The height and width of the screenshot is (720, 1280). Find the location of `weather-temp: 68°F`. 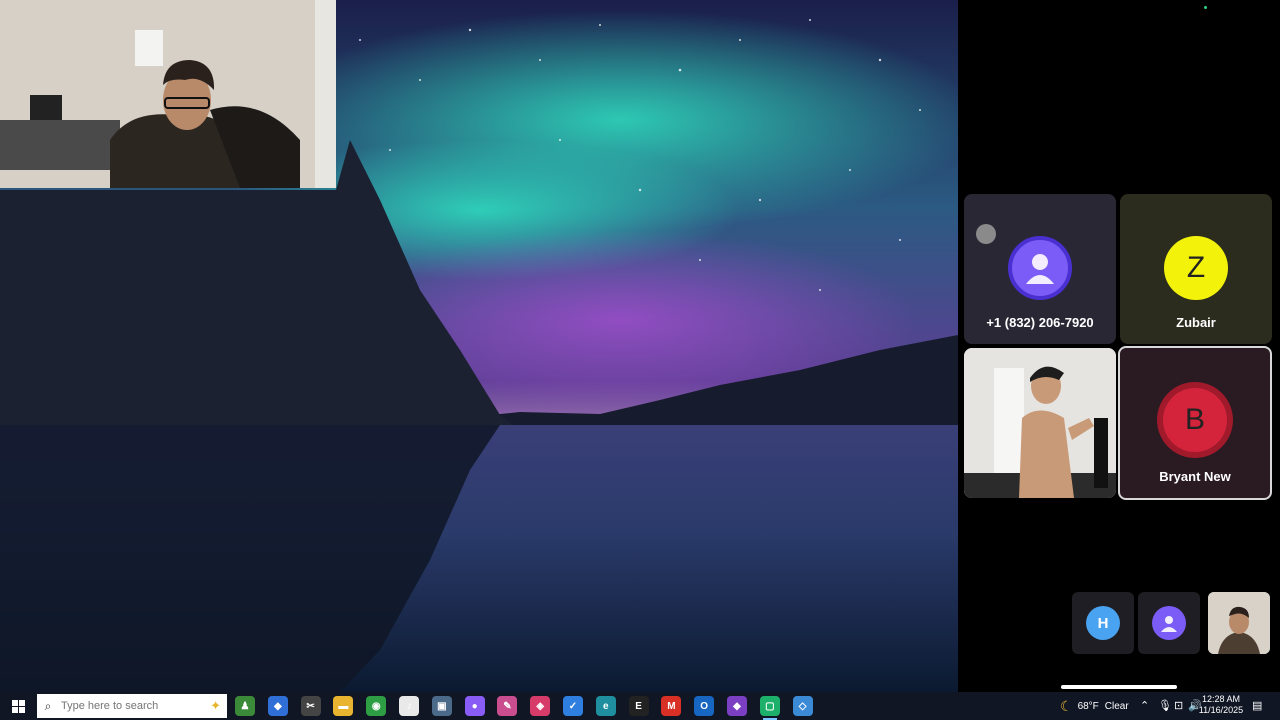

weather-temp: 68°F is located at coordinates (1088, 706).